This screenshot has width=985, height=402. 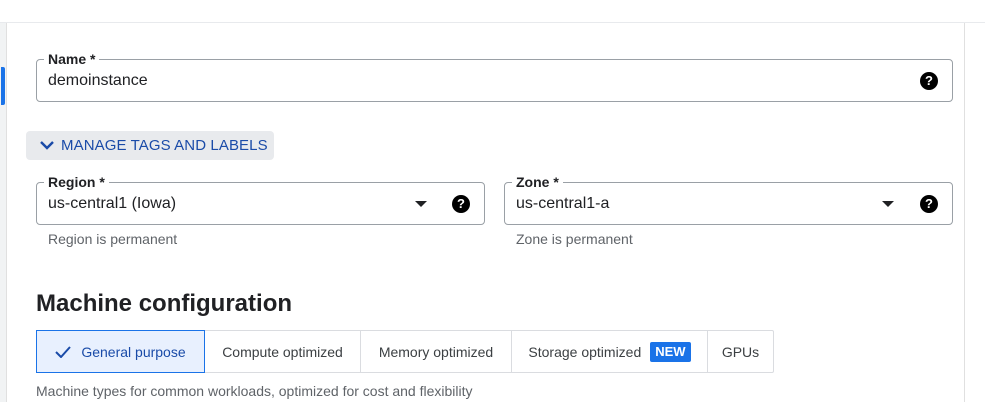 I want to click on left-navigation-rail, so click(x=3, y=212).